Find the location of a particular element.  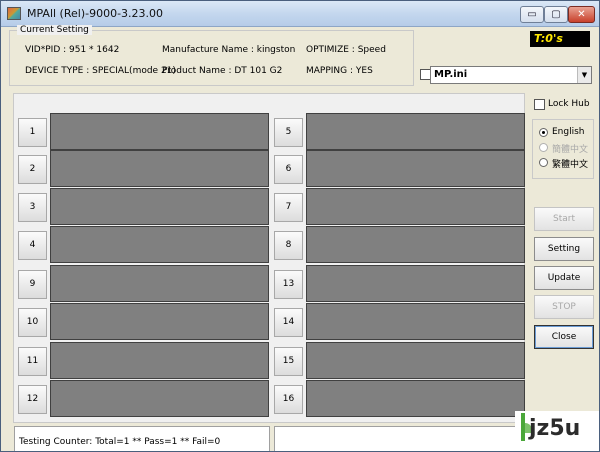

maximize-button: ▢ is located at coordinates (556, 14).